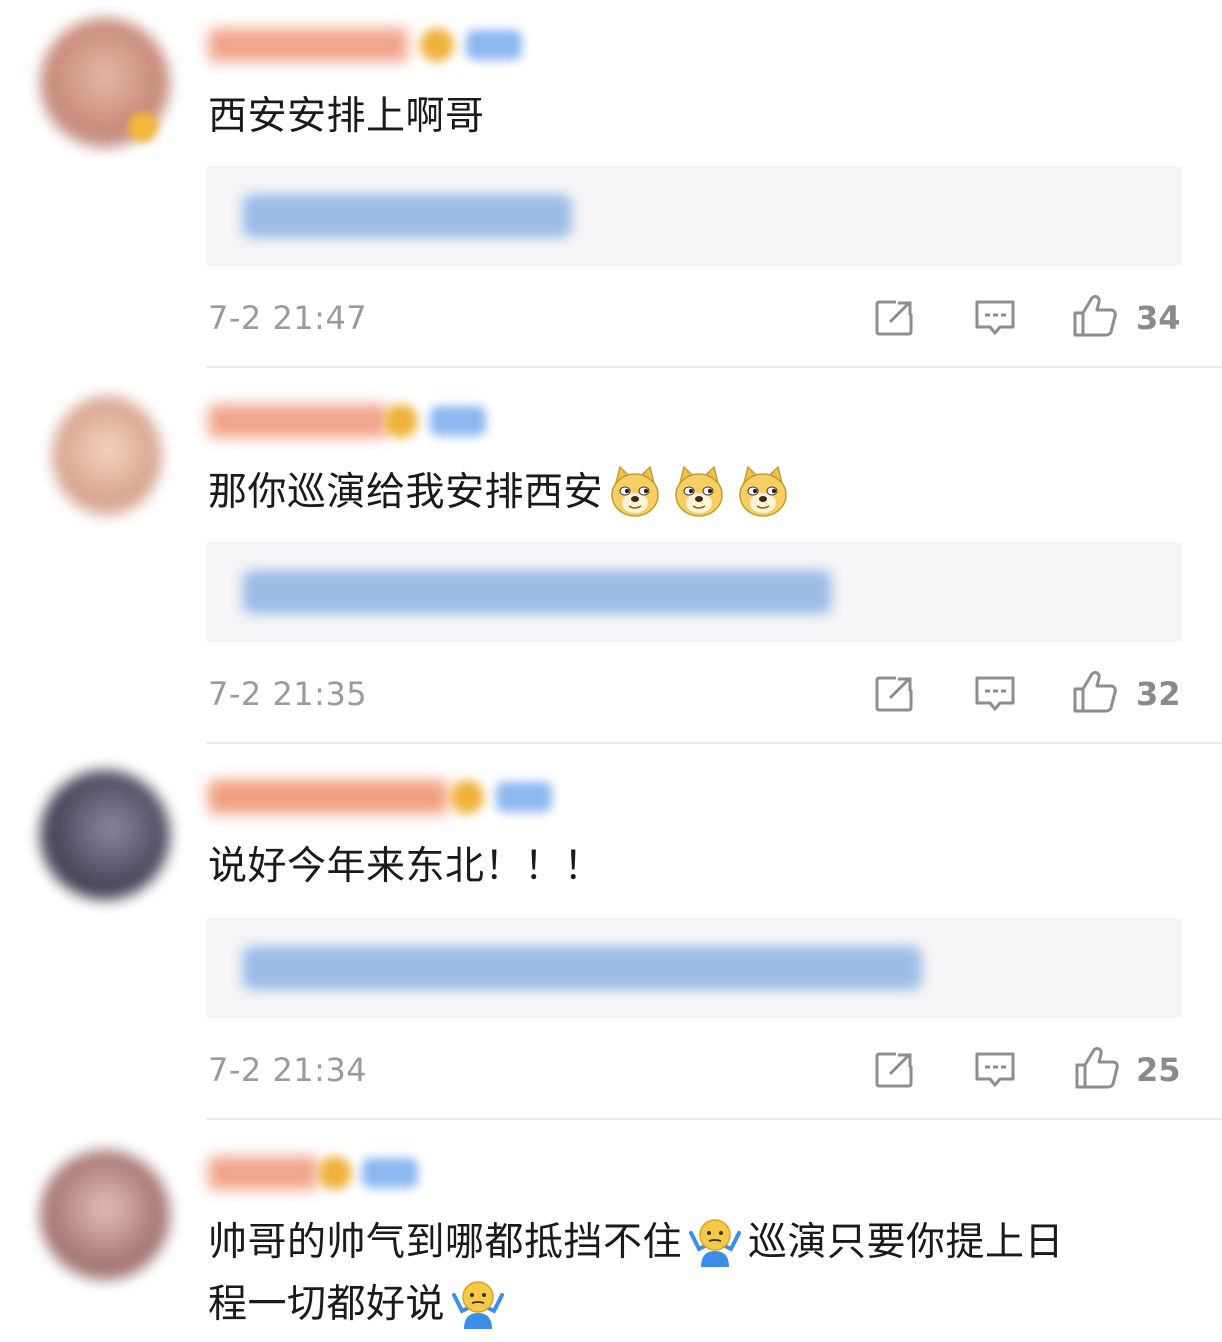  I want to click on like-count: 32, so click(1158, 694).